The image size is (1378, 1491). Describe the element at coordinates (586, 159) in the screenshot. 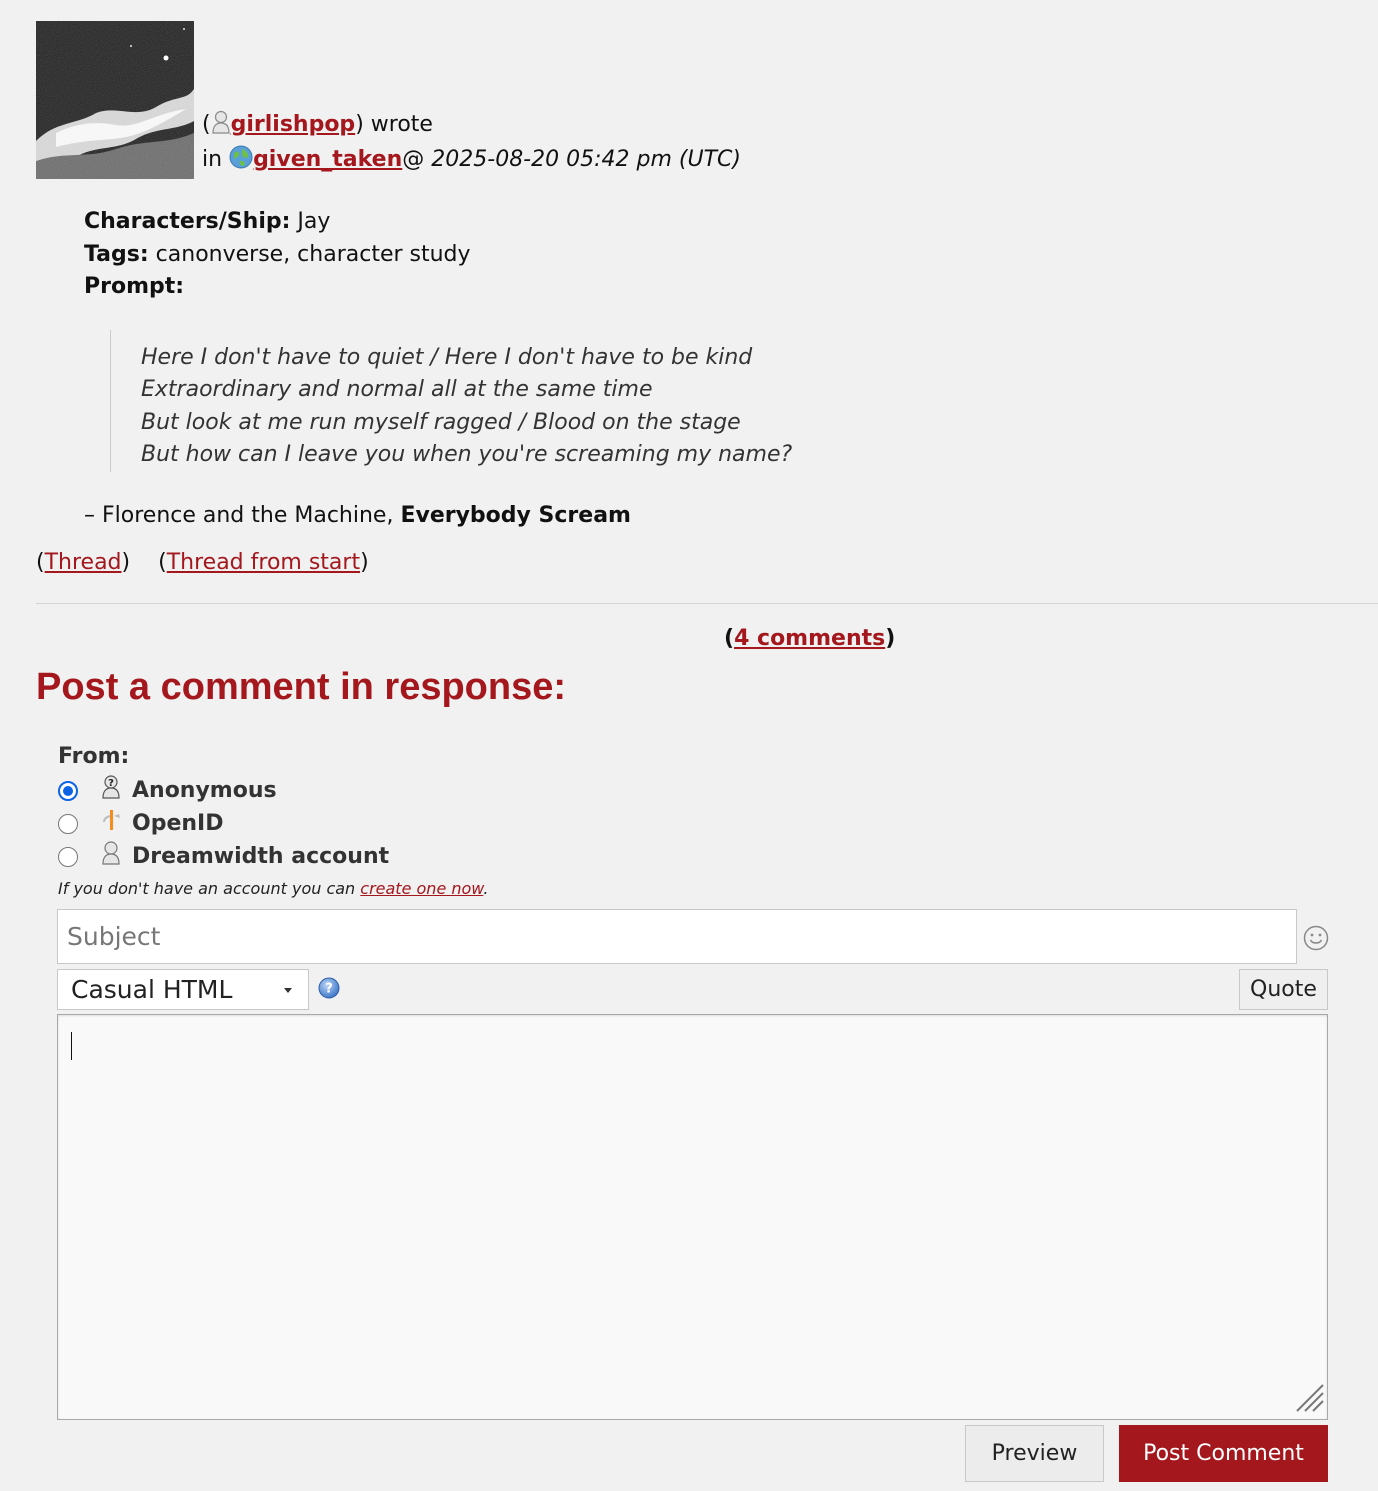

I see `entry-date: 2025-08-20 05:42 pm (UTC)` at that location.